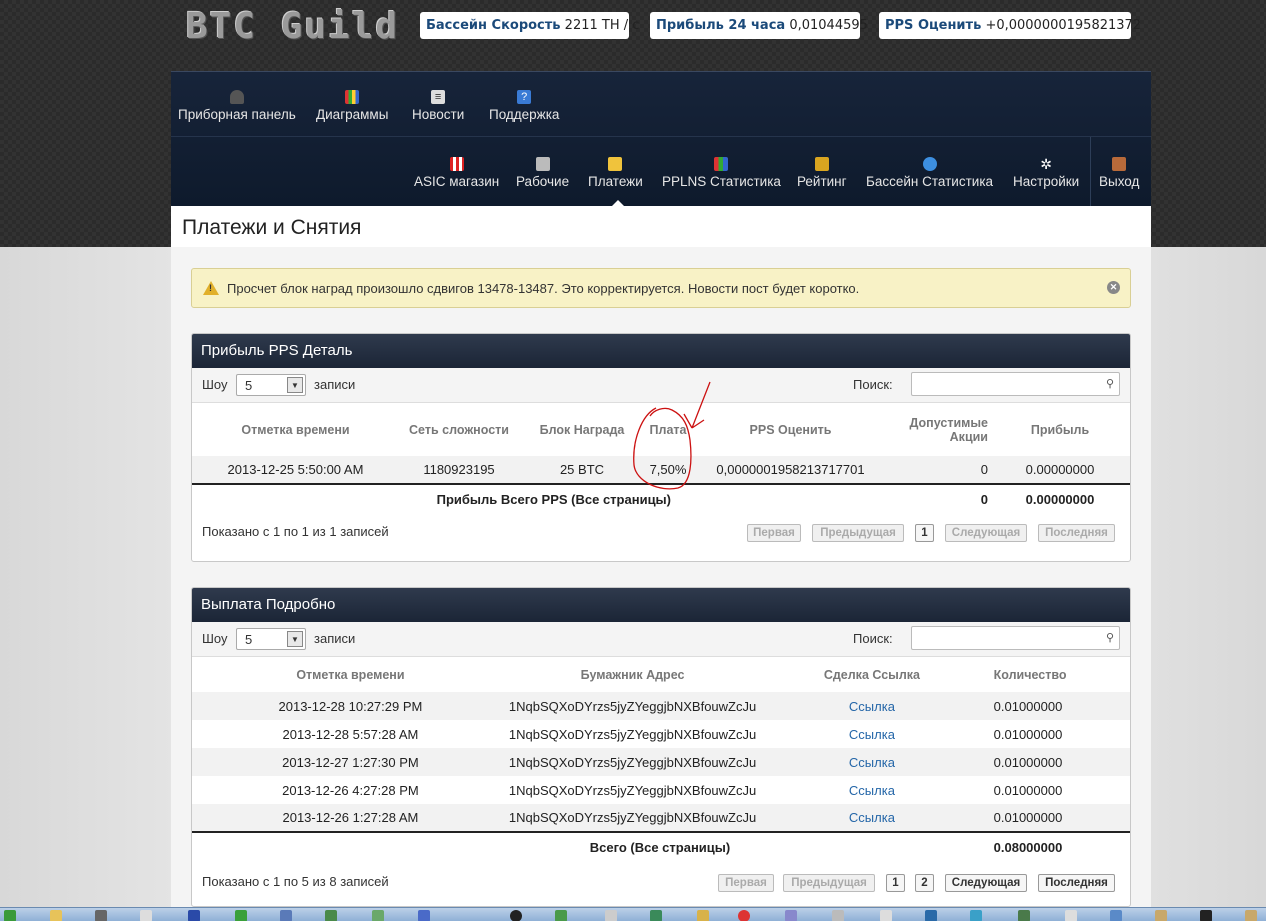 This screenshot has height=921, width=1266. What do you see at coordinates (56, 915) in the screenshot?
I see `folder-icon` at bounding box center [56, 915].